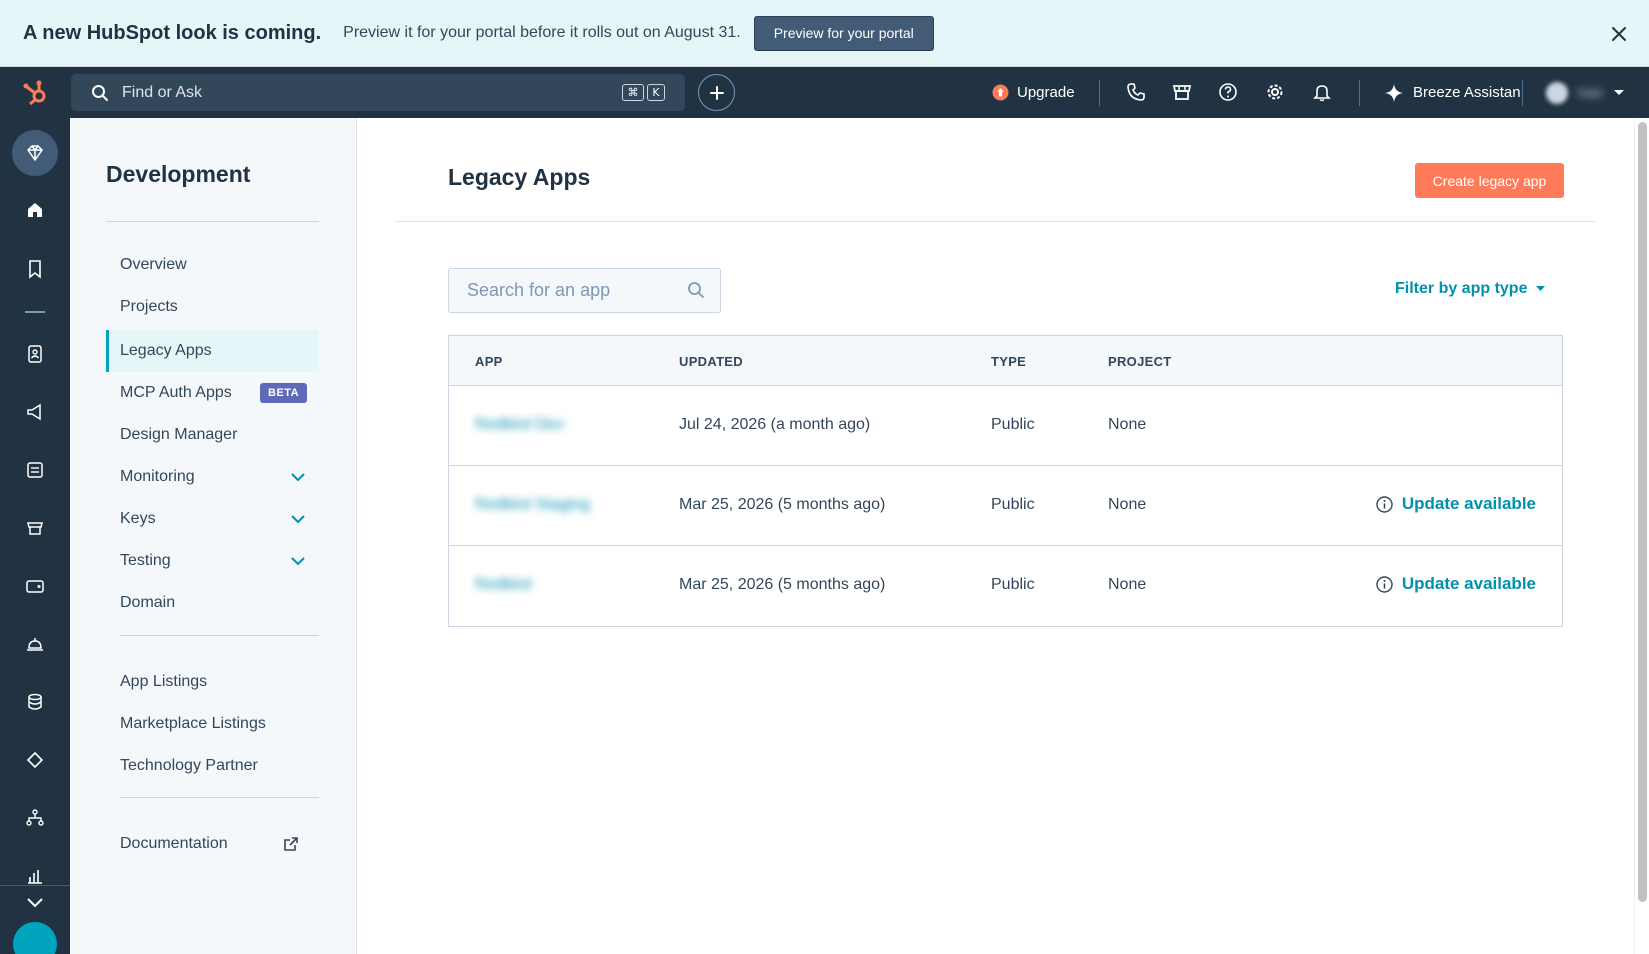 This screenshot has height=954, width=1649. What do you see at coordinates (378, 92) in the screenshot?
I see `global-search-bar: Find or Ask ⌘ K` at bounding box center [378, 92].